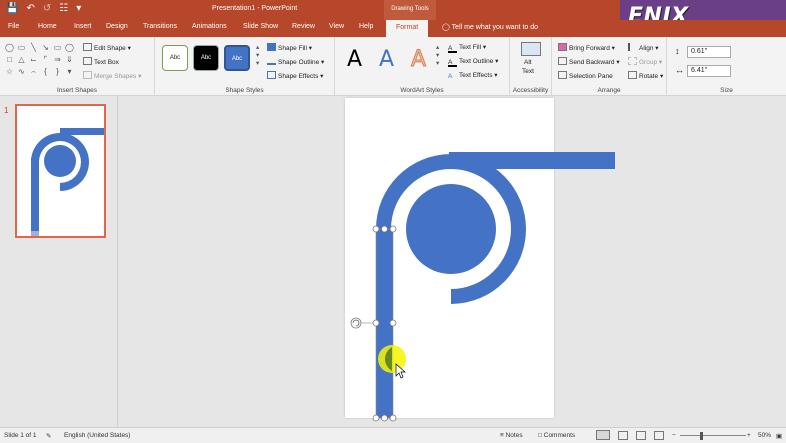 The width and height of the screenshot is (786, 443). I want to click on tab-insert: Insert, so click(83, 26).